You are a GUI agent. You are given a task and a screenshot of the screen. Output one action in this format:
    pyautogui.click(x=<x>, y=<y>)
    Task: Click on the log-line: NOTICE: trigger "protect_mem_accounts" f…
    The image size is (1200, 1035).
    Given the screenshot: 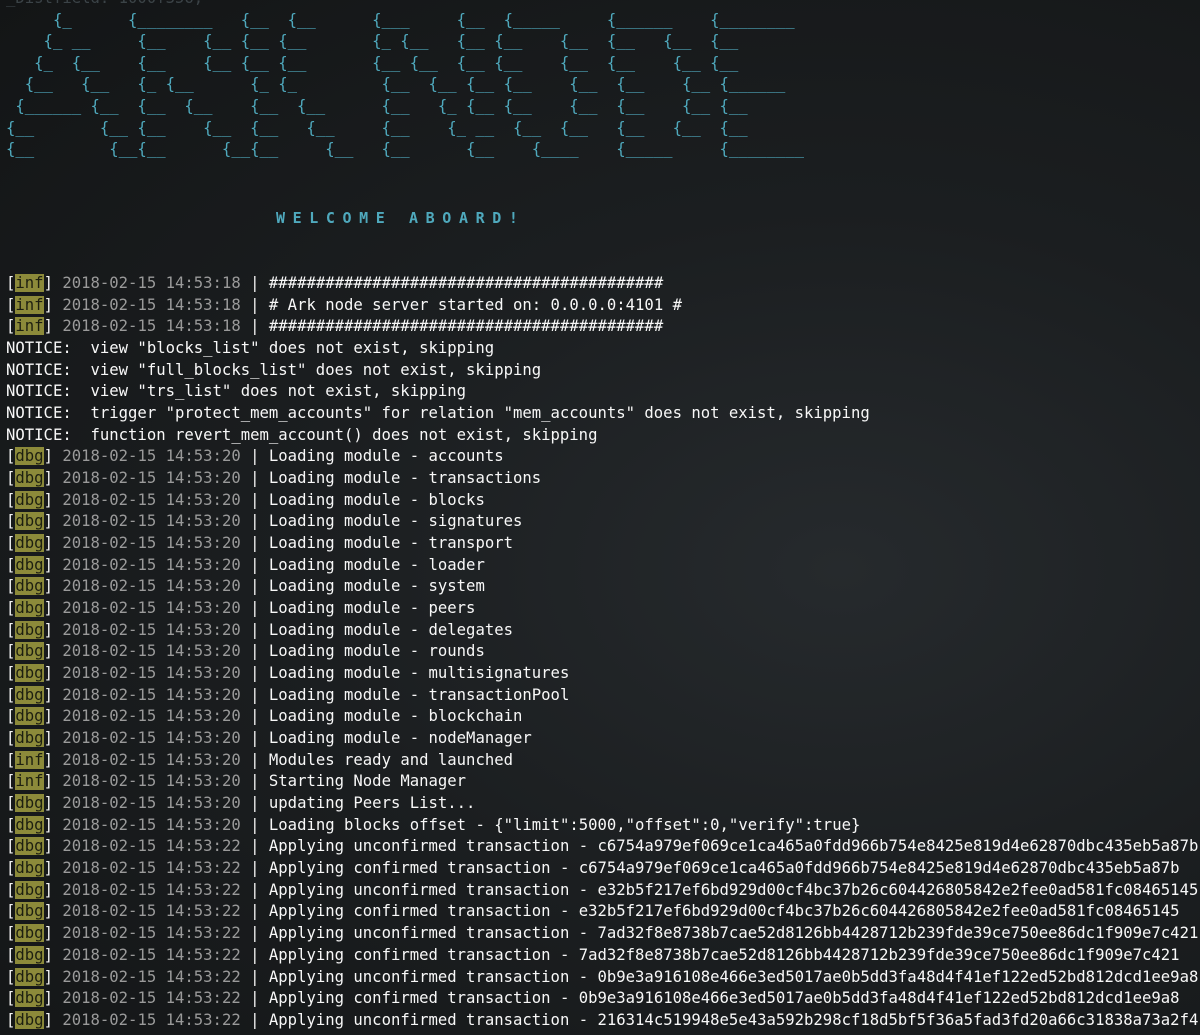 What is the action you would take?
    pyautogui.click(x=602, y=414)
    